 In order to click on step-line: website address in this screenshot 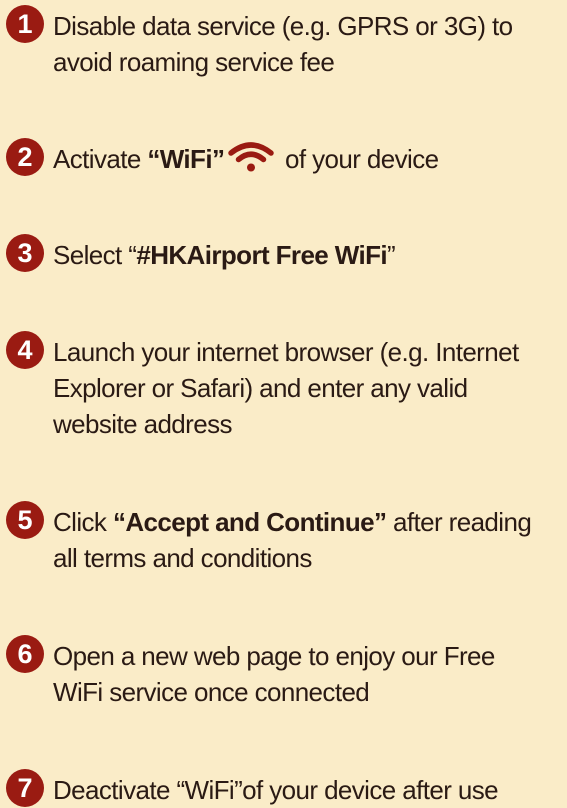, I will do `click(142, 424)`.